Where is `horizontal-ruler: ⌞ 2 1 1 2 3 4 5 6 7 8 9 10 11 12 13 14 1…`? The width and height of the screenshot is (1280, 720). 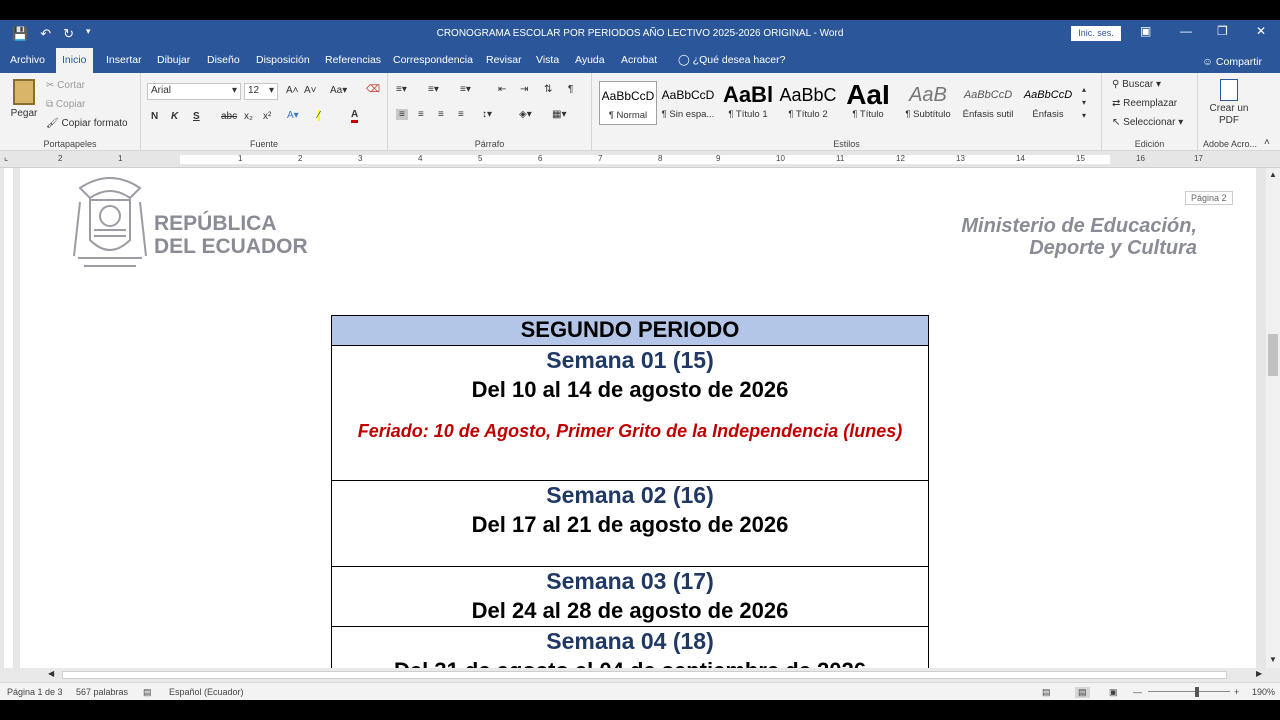
horizontal-ruler: ⌞ 2 1 1 2 3 4 5 6 7 8 9 10 11 12 13 14 1… is located at coordinates (640, 159).